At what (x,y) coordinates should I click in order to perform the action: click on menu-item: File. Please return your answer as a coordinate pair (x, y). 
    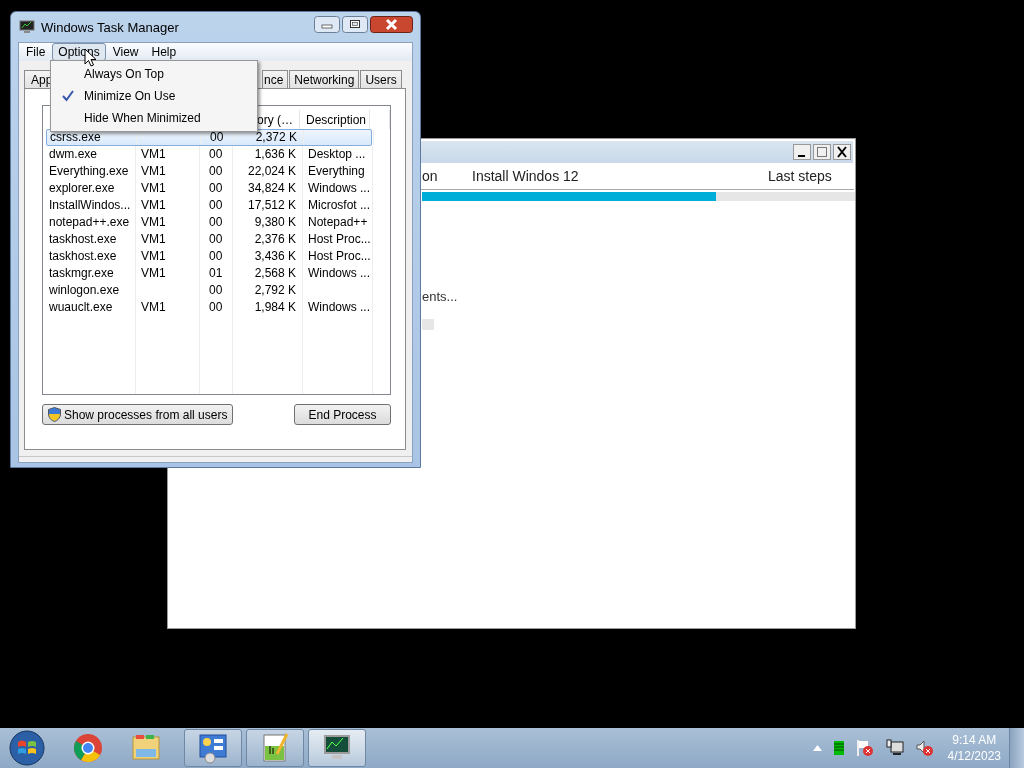
    Looking at the image, I should click on (36, 52).